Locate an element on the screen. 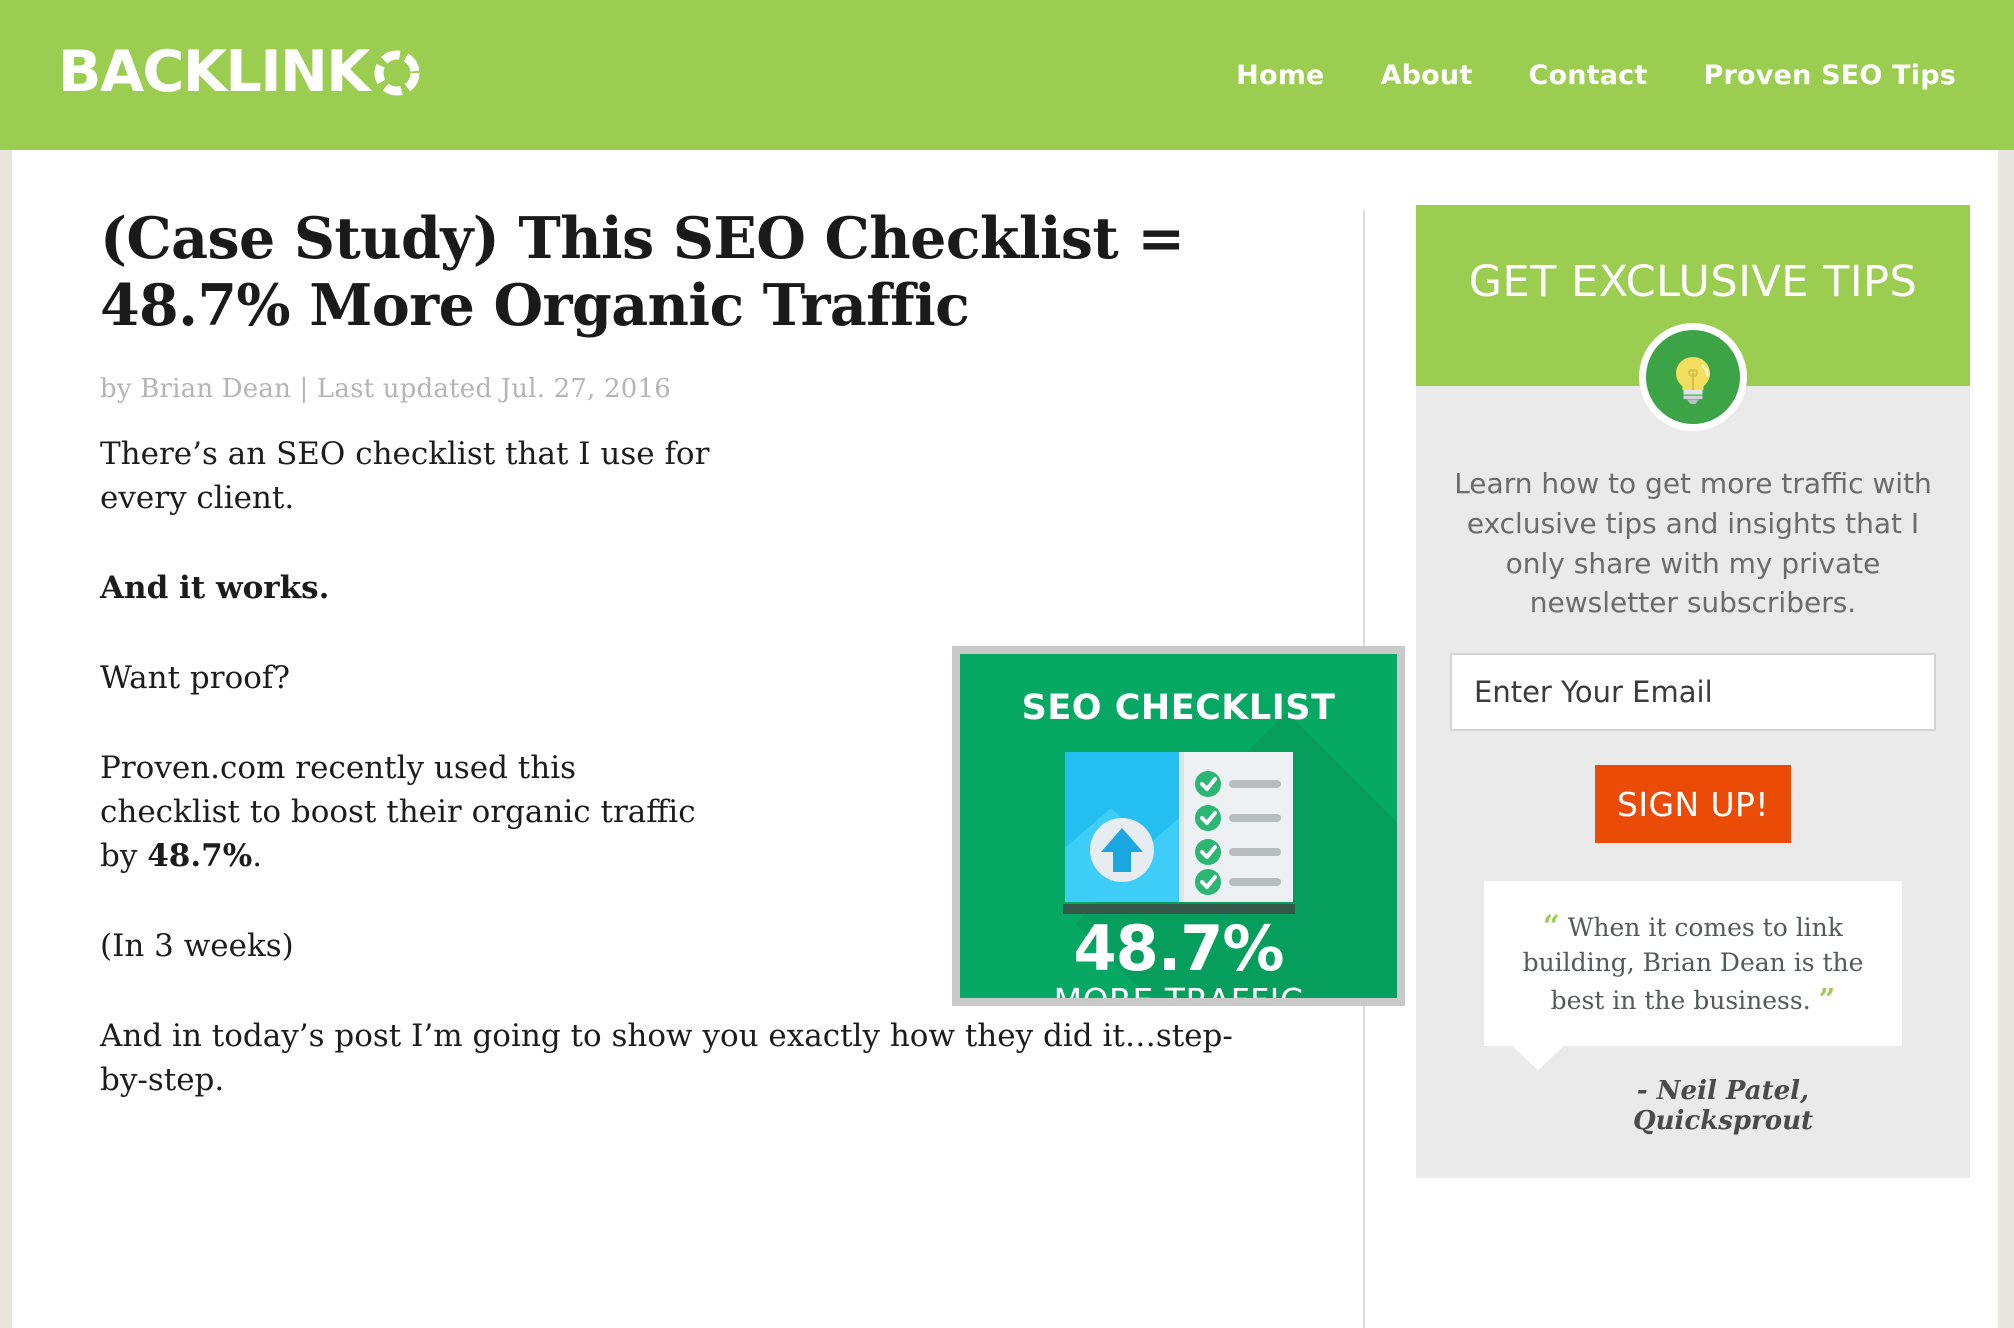 The width and height of the screenshot is (2014, 1328). testimonial-author: - Neil Patel, Quicksprout is located at coordinates (1723, 1105).